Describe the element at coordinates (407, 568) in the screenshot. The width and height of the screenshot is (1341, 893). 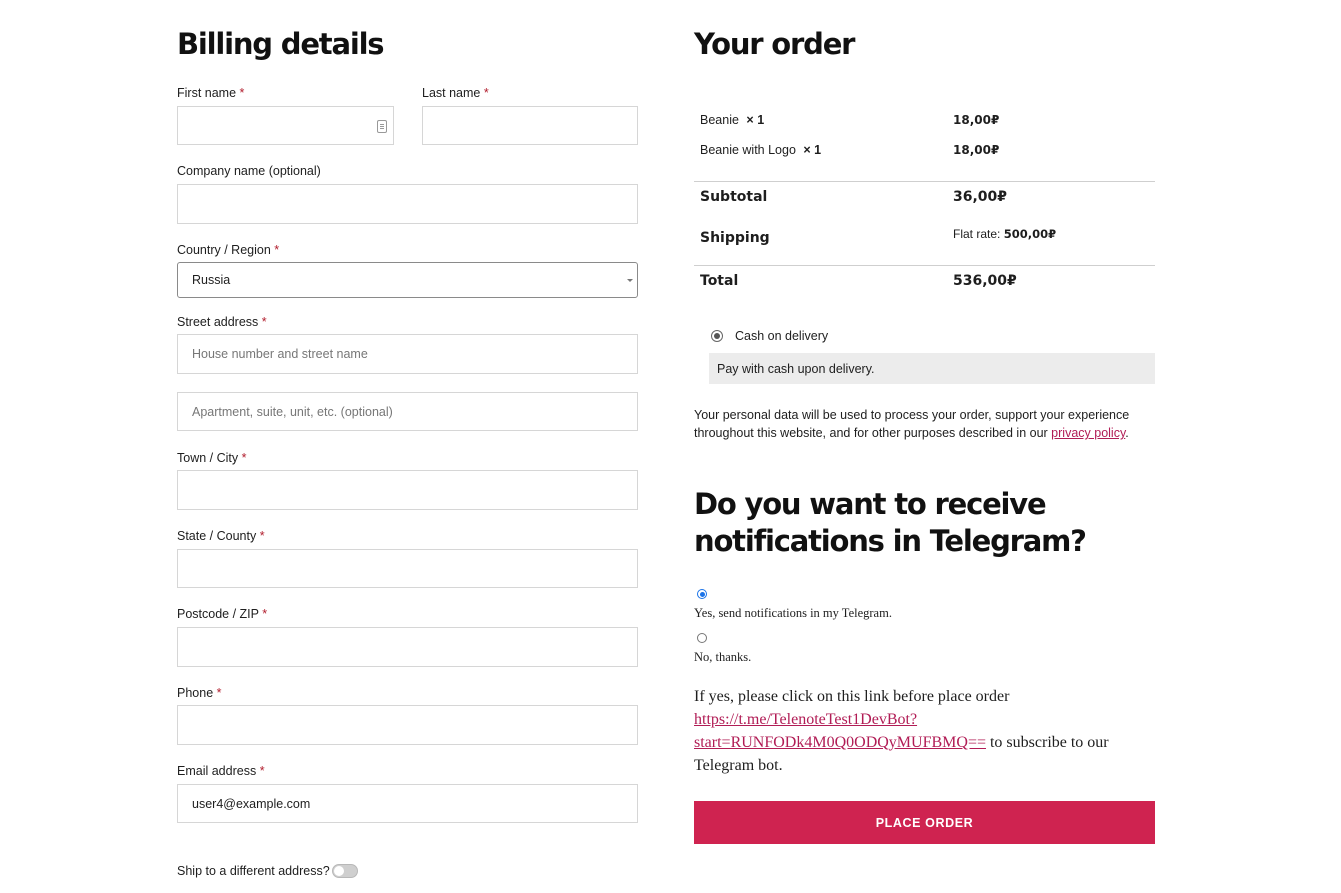
I see `state-field` at that location.